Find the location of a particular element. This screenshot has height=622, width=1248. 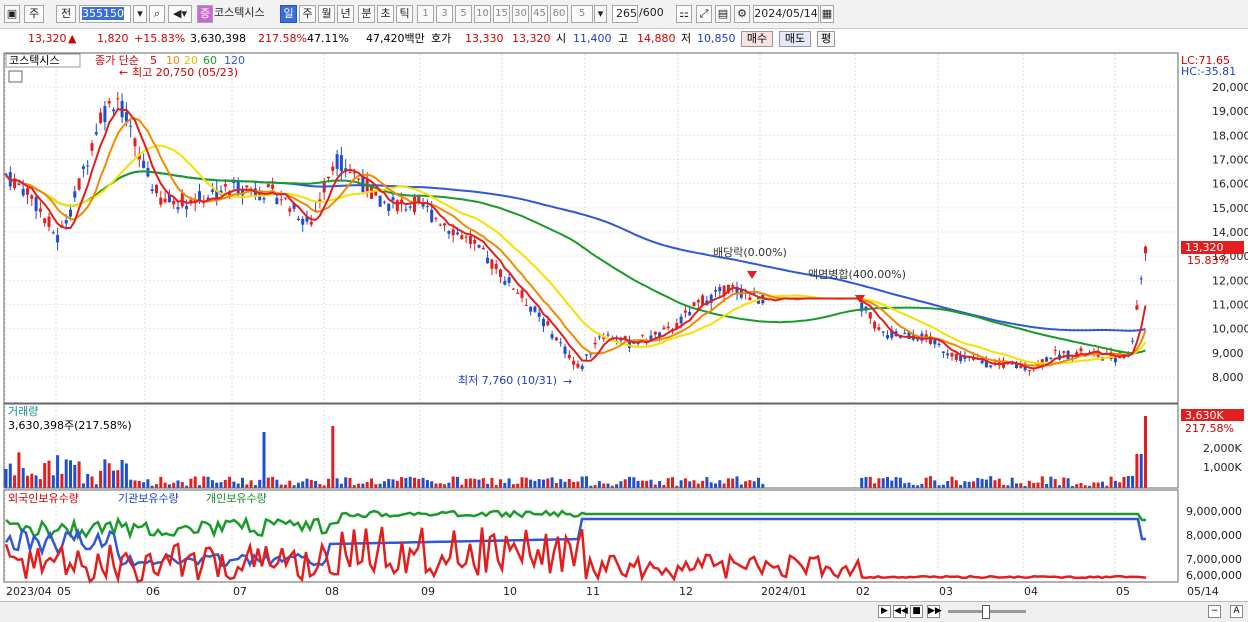

prev-select: 전 is located at coordinates (66, 14).